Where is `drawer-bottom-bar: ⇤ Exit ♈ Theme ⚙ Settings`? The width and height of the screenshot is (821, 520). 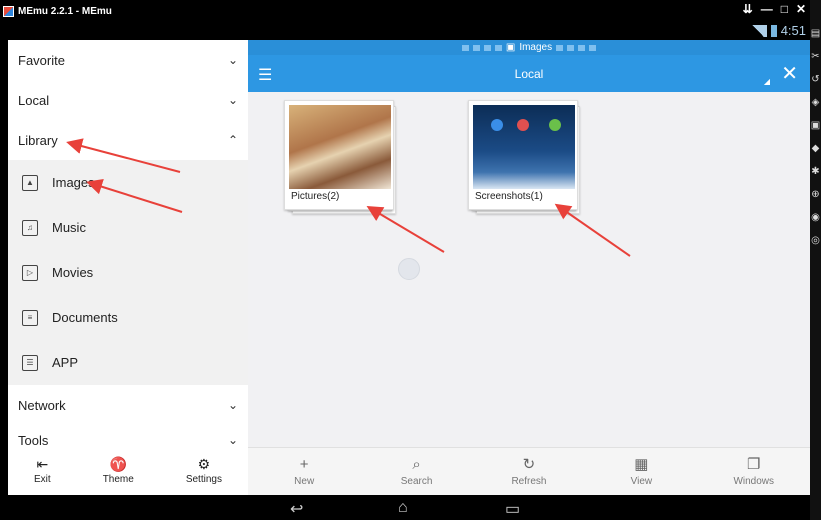 drawer-bottom-bar: ⇤ Exit ♈ Theme ⚙ Settings is located at coordinates (128, 471).